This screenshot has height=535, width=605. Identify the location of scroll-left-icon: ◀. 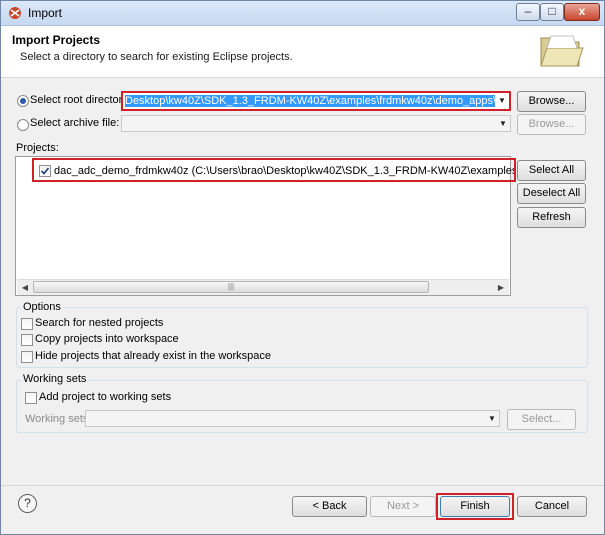
(25, 287).